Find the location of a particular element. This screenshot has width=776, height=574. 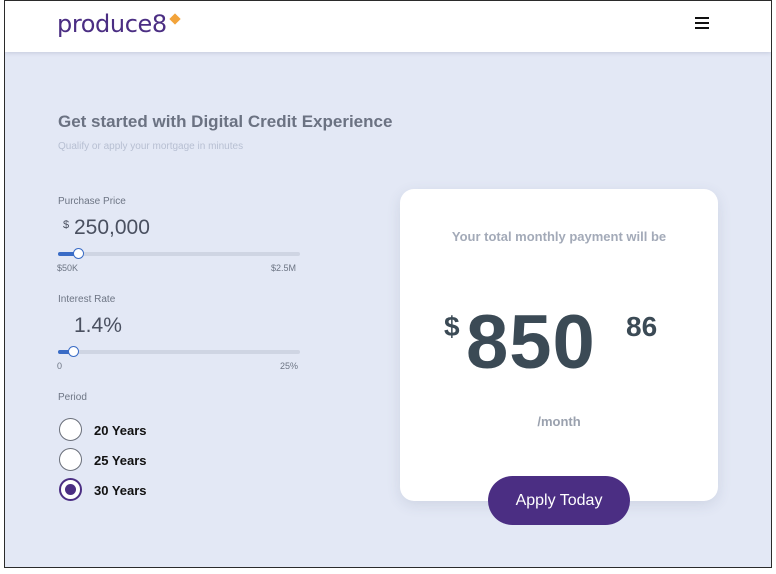

period-label: Period is located at coordinates (72, 397).